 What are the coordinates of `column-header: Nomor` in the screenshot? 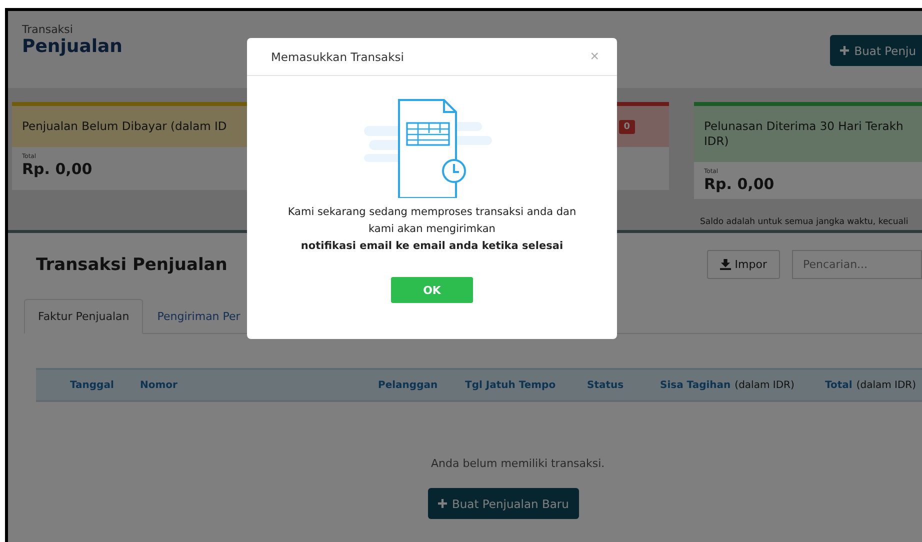 It's located at (159, 385).